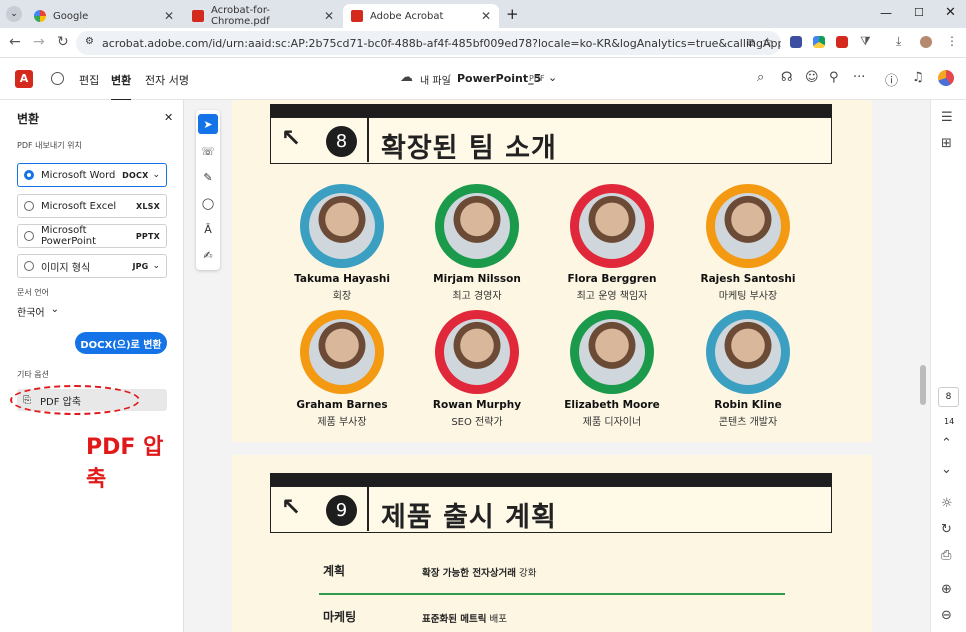 Image resolution: width=966 pixels, height=632 pixels. What do you see at coordinates (263, 16) in the screenshot?
I see `tab-acrobat-pdf: Acrobat-for-Chrome.pdf ✕` at bounding box center [263, 16].